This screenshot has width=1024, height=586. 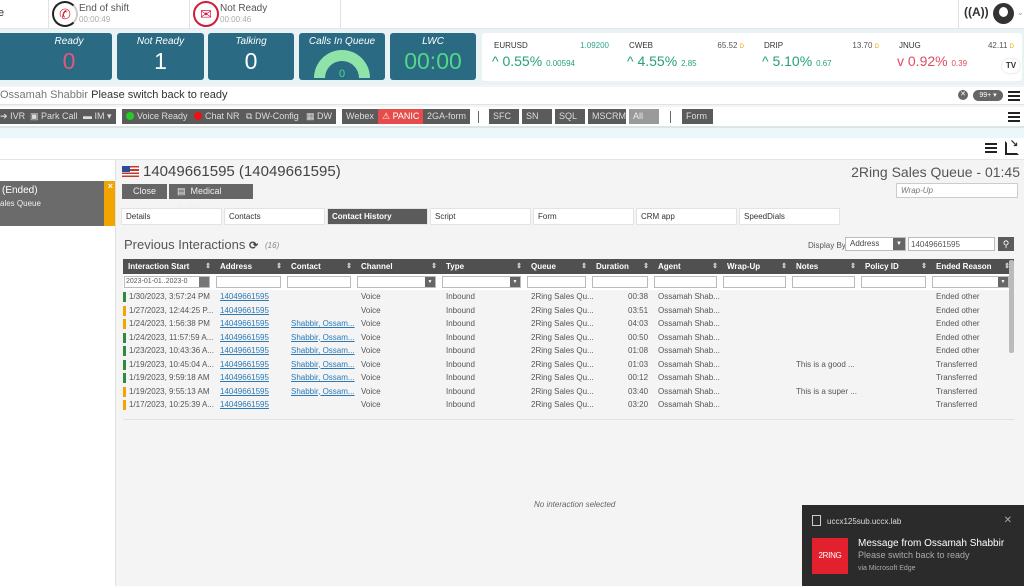 I want to click on sn-button: SN, so click(x=537, y=116).